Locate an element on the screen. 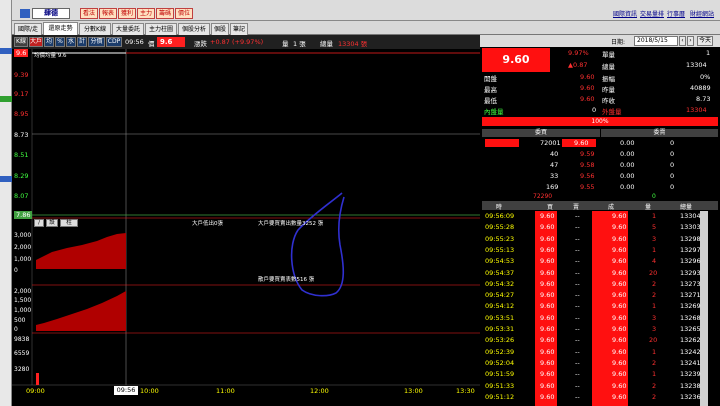 Image resolution: width=720 pixels, height=406 pixels. tab-stock: 個股 is located at coordinates (220, 29).